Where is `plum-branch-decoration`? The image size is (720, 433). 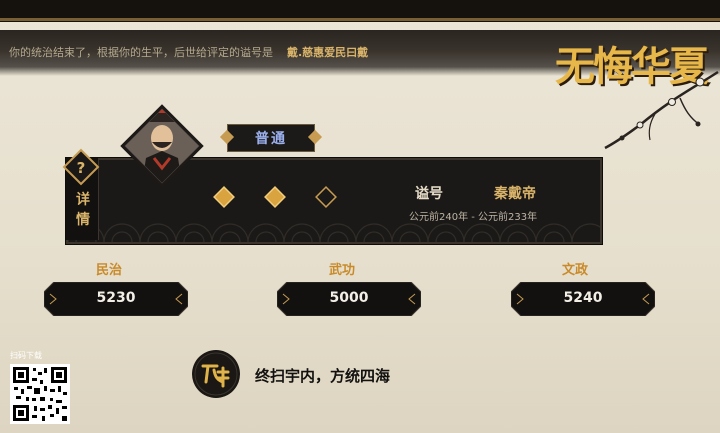
plum-branch-decoration is located at coordinates (661, 110).